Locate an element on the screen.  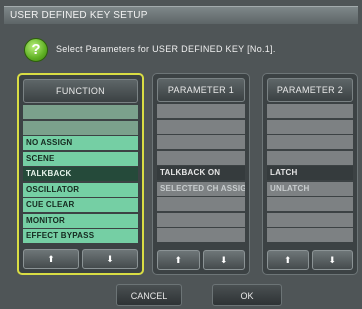
function-item-monitor: MONITOR is located at coordinates (80, 220).